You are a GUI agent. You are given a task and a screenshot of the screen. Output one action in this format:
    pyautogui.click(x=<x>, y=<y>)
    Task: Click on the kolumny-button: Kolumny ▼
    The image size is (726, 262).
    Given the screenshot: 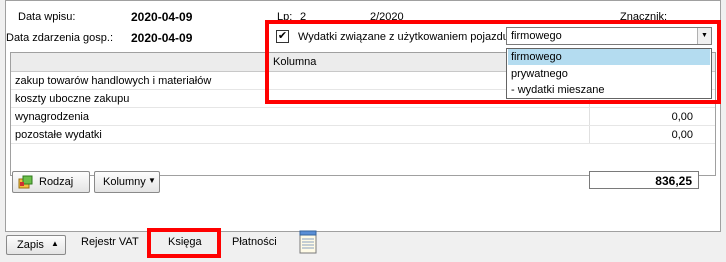 What is the action you would take?
    pyautogui.click(x=127, y=182)
    